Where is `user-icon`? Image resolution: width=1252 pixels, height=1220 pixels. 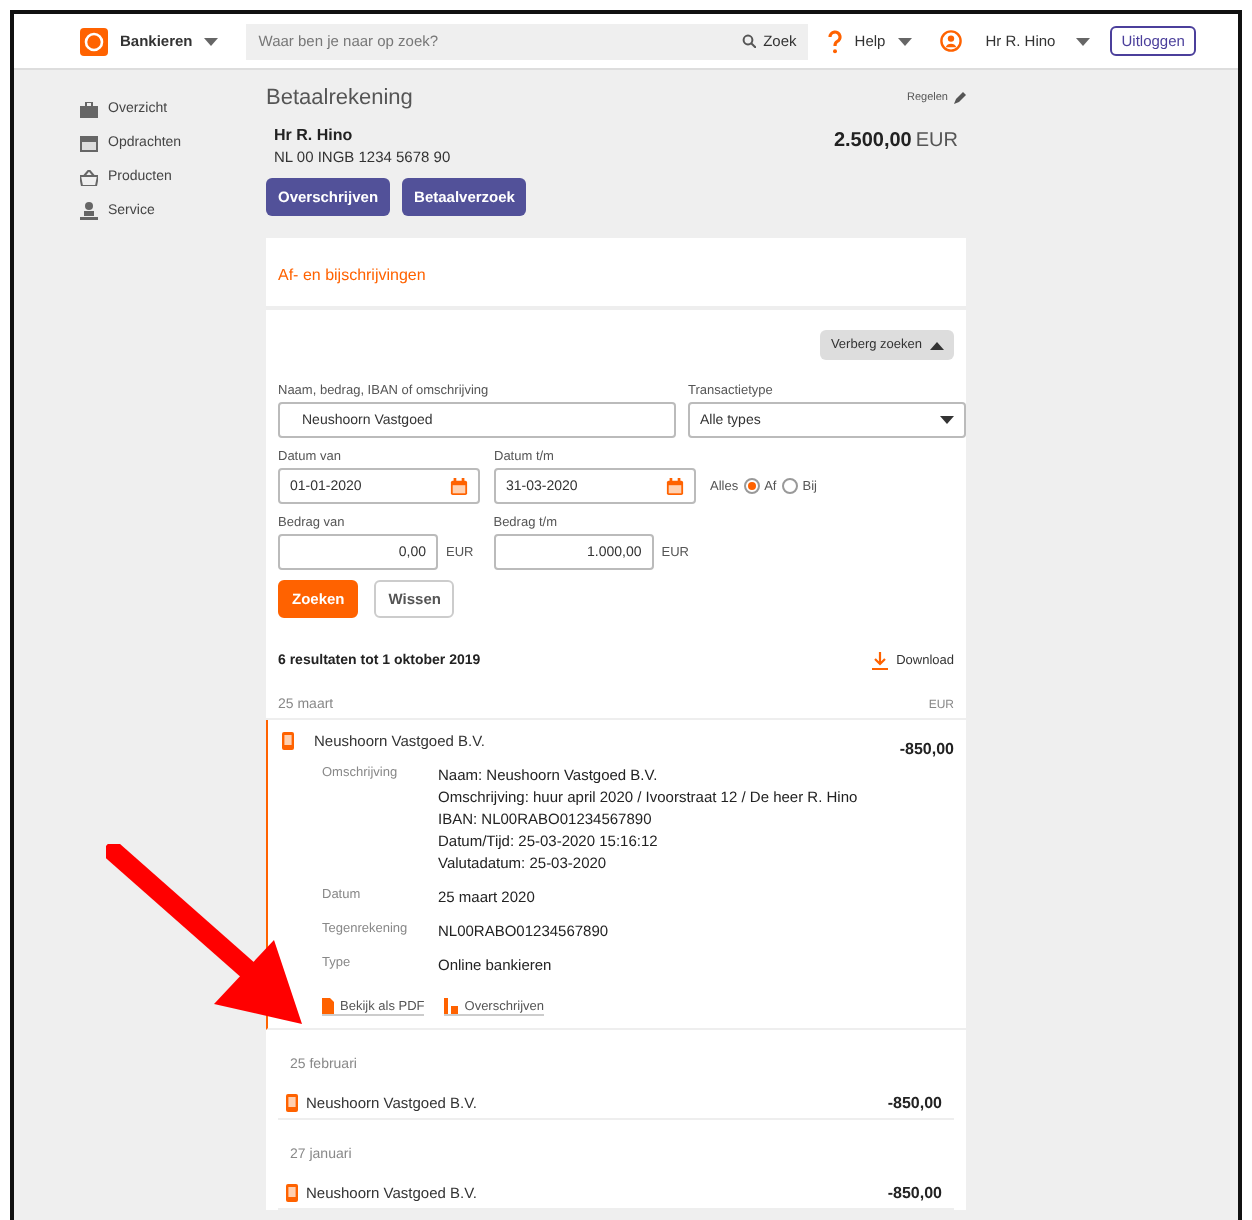
user-icon is located at coordinates (950, 41).